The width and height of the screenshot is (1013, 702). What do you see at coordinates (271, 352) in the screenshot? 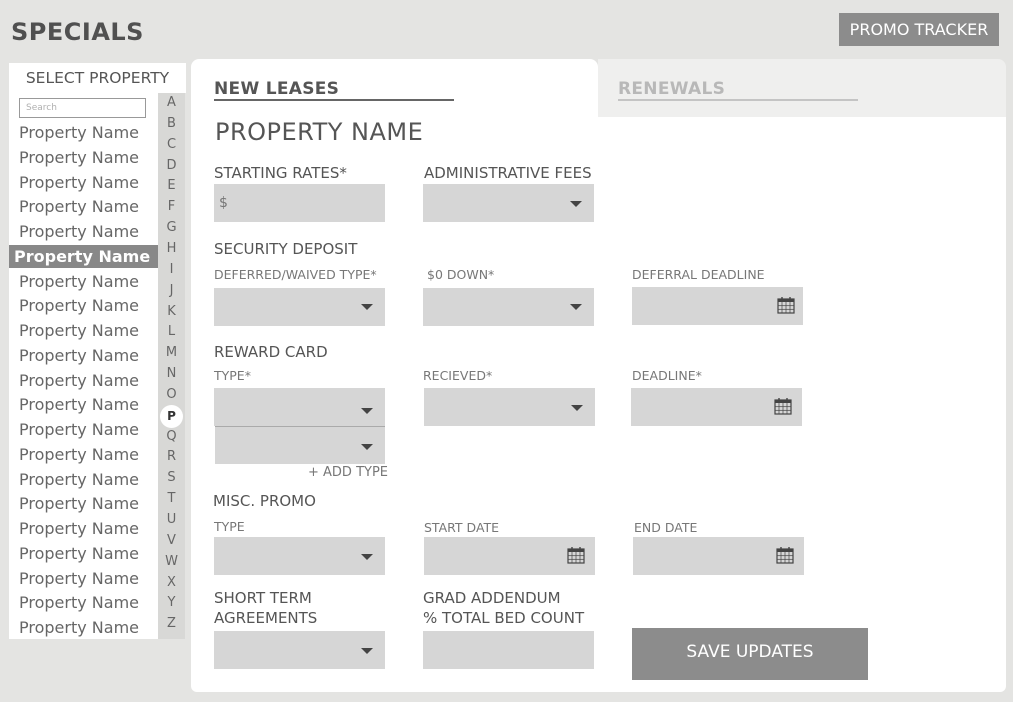
I see `reward-card-label: REWARD CARD` at bounding box center [271, 352].